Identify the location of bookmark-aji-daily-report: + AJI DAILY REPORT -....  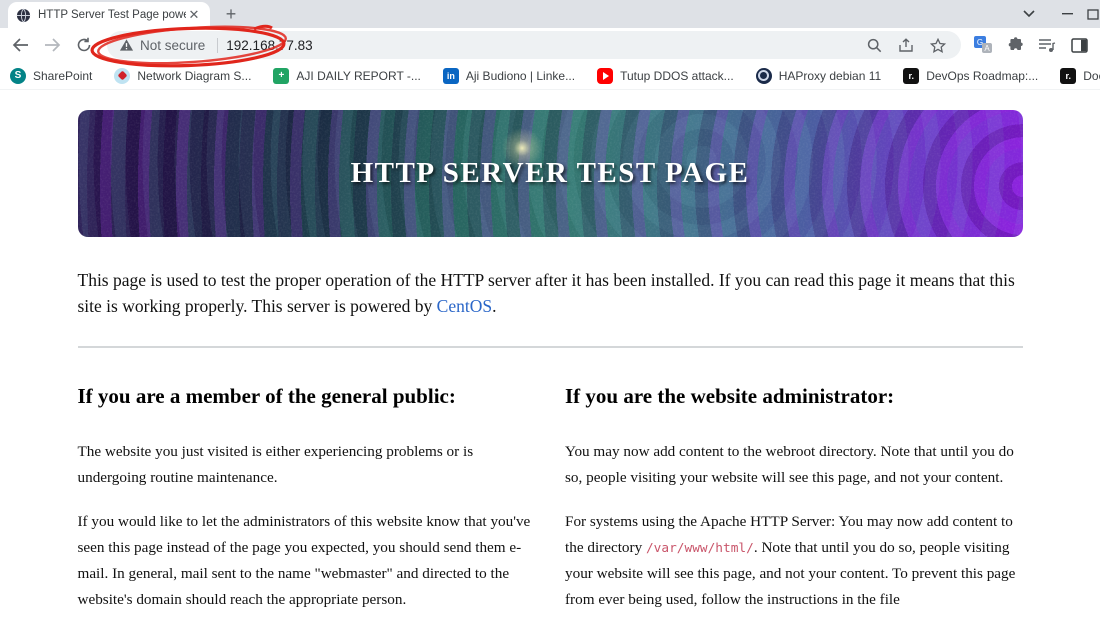
(347, 75).